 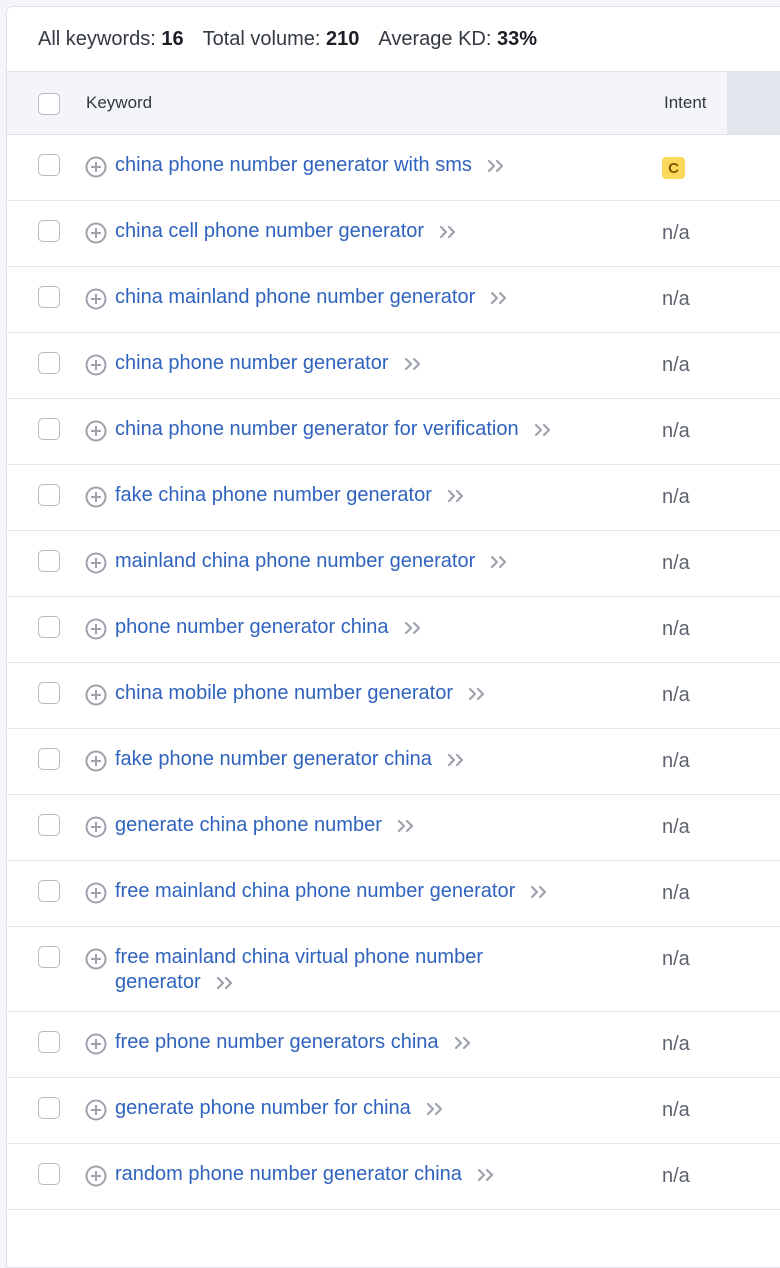 What do you see at coordinates (375, 1042) in the screenshot?
I see `keyword-link: free phone number generators china` at bounding box center [375, 1042].